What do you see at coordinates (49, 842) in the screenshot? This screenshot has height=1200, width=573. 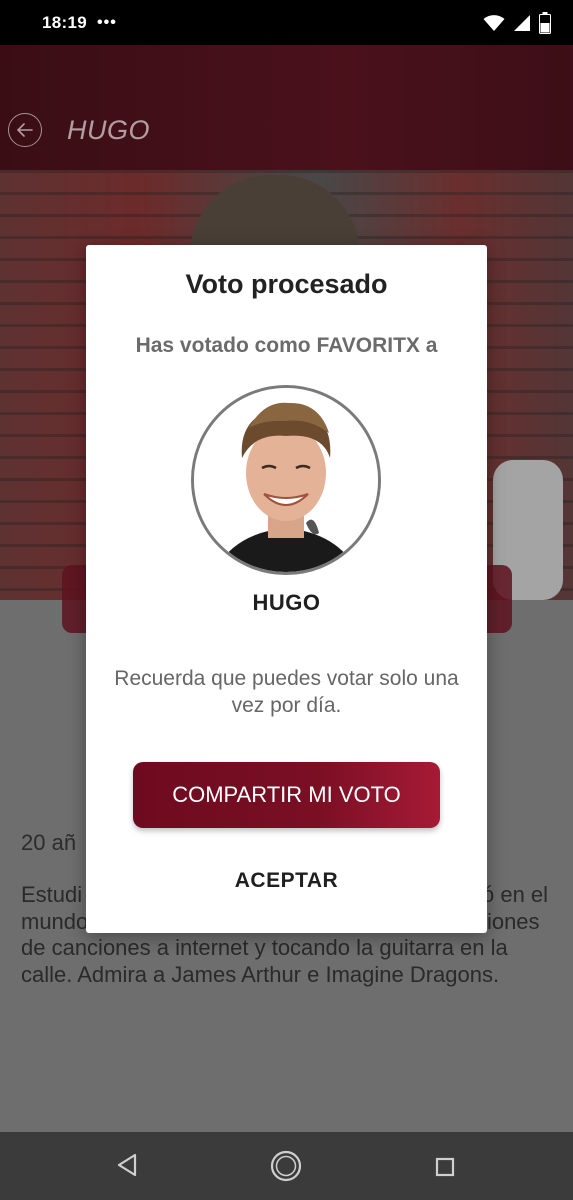 I see `candidate-age: 20 añ` at bounding box center [49, 842].